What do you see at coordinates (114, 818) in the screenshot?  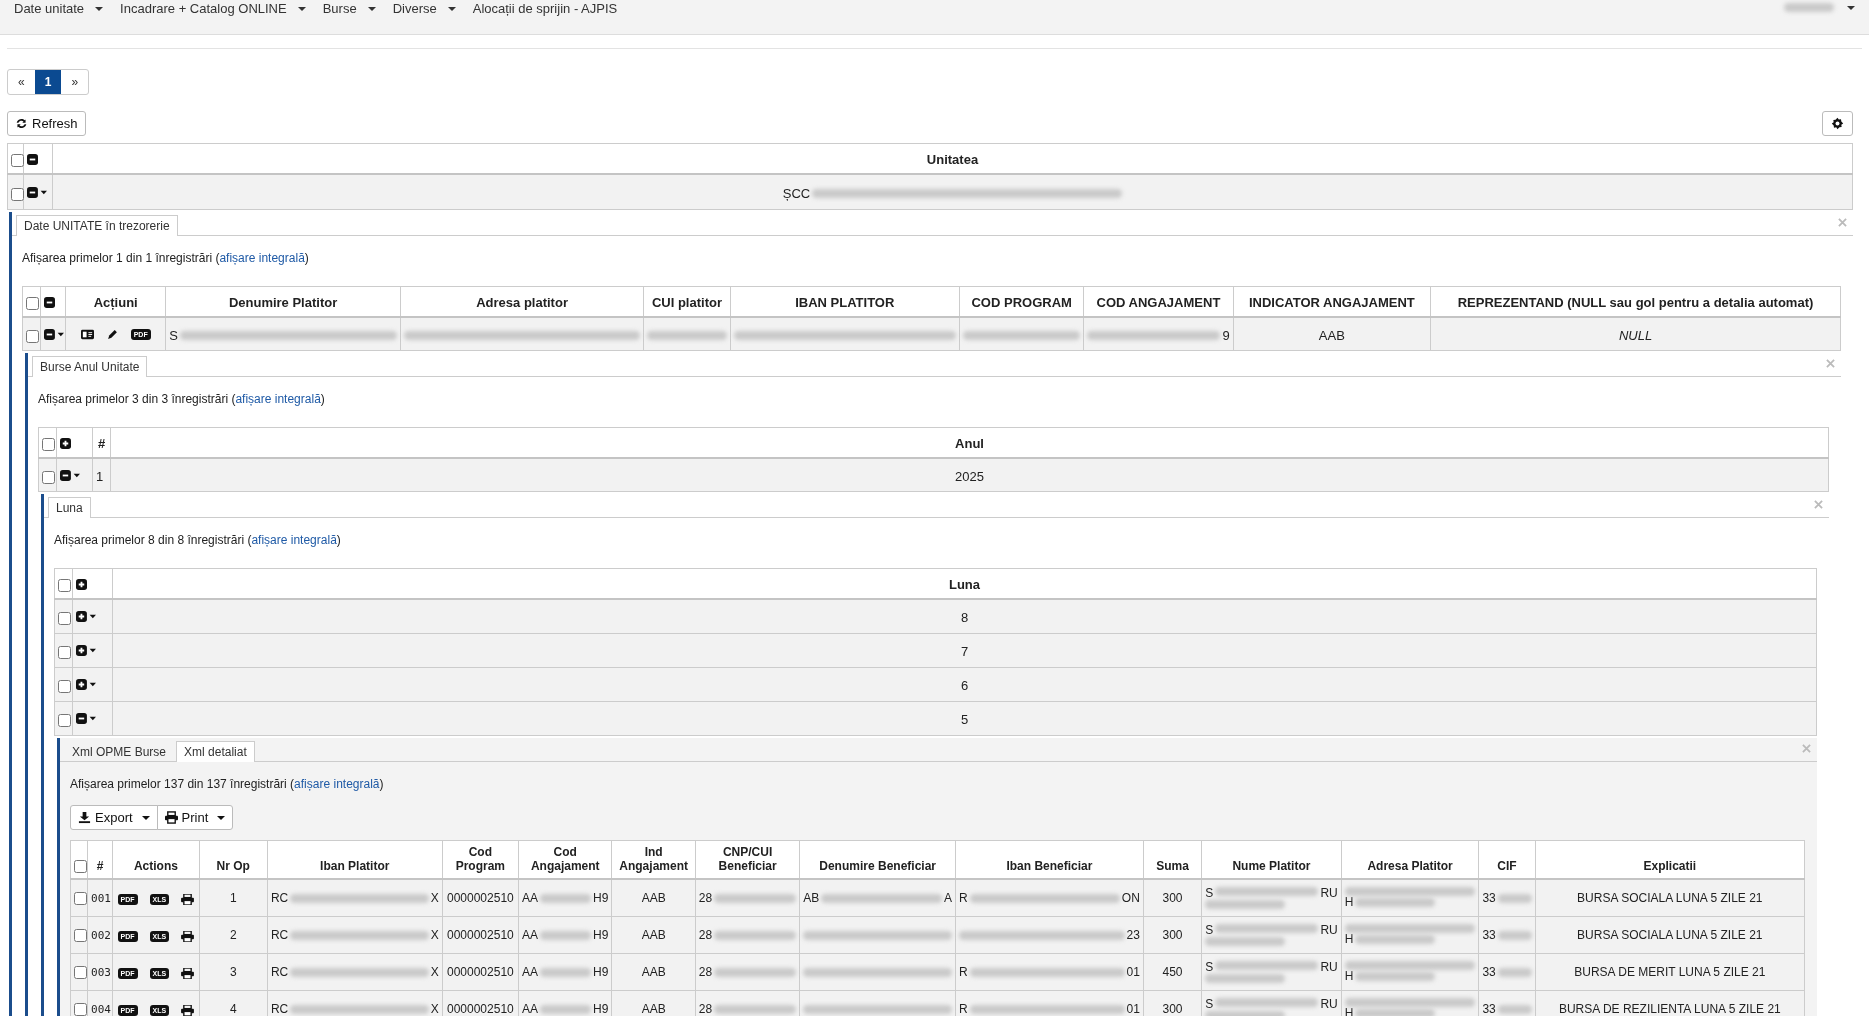 I see `export-button: Export` at bounding box center [114, 818].